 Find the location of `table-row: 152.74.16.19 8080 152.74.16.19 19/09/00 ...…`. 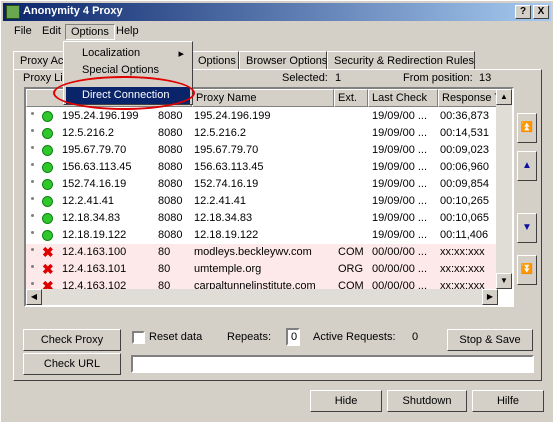

table-row: 152.74.16.19 8080 152.74.16.19 19/09/00 ...… is located at coordinates (262, 184).